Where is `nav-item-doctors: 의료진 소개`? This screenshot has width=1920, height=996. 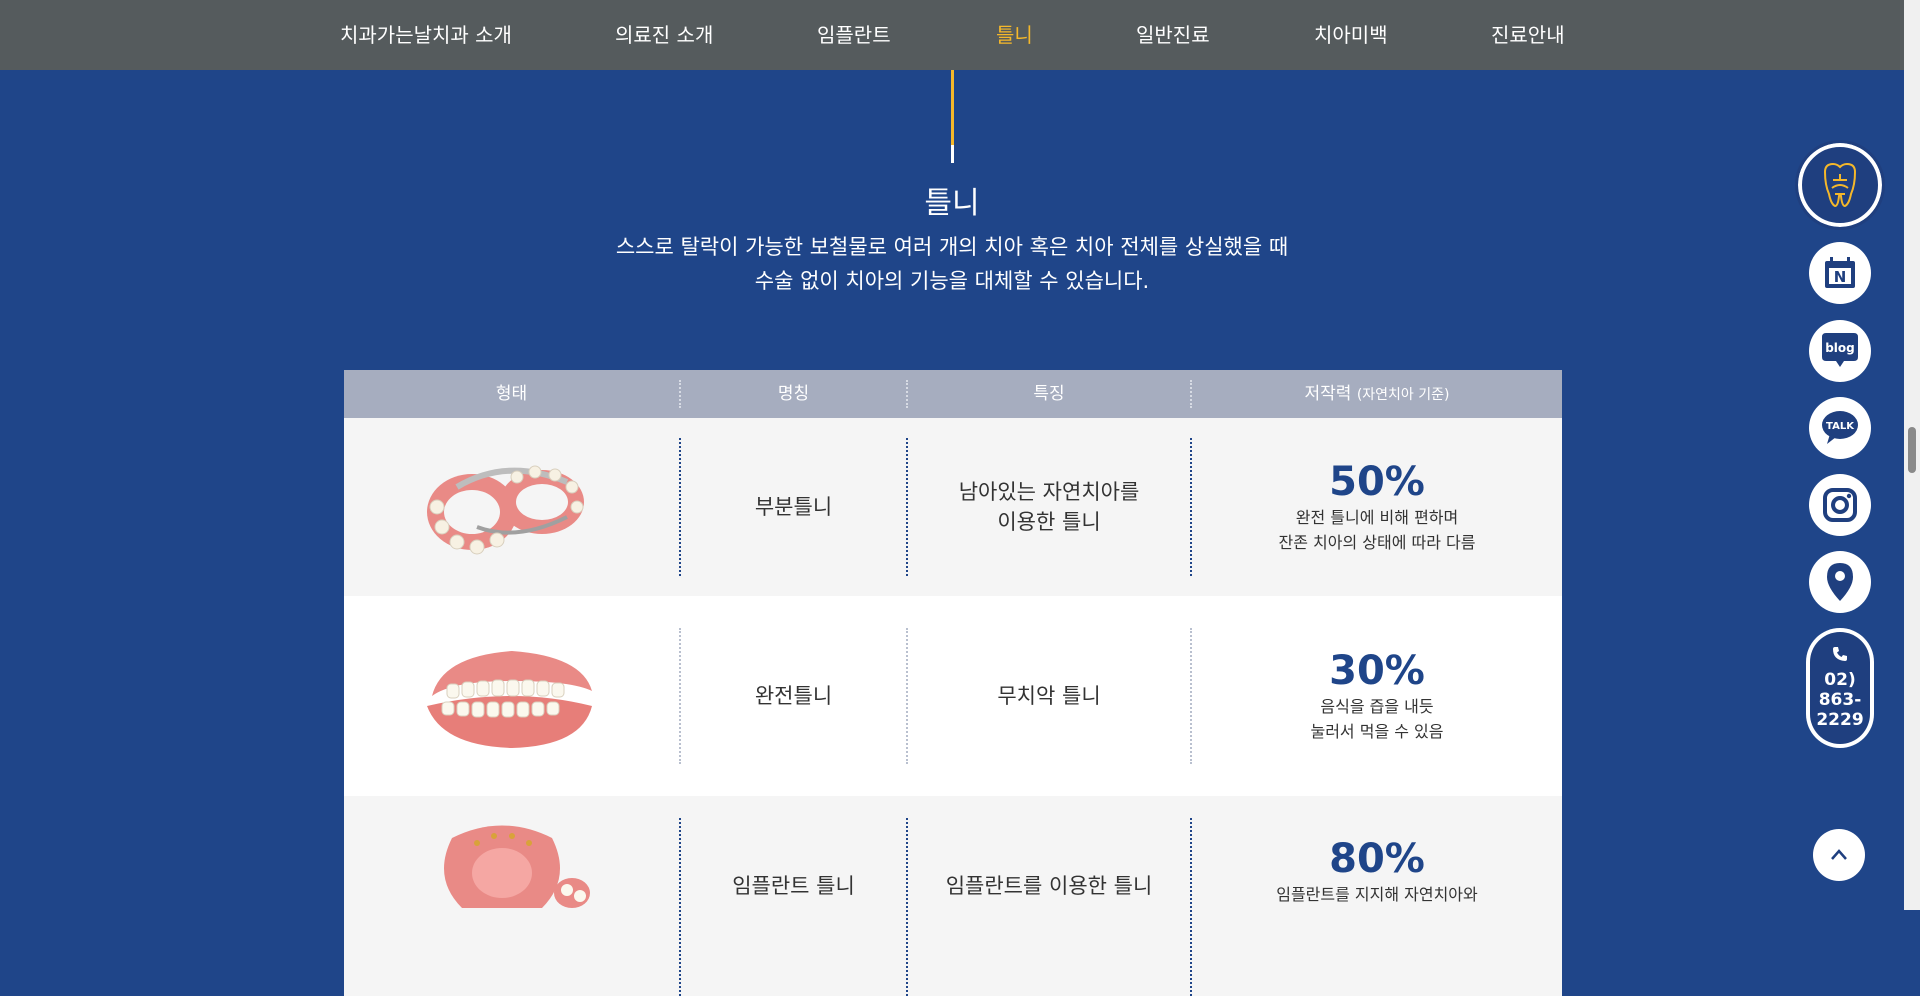 nav-item-doctors: 의료진 소개 is located at coordinates (664, 35).